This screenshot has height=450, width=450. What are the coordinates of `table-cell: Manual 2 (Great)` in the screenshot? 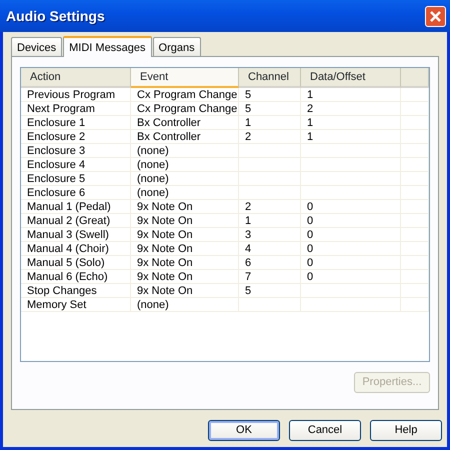 It's located at (76, 221).